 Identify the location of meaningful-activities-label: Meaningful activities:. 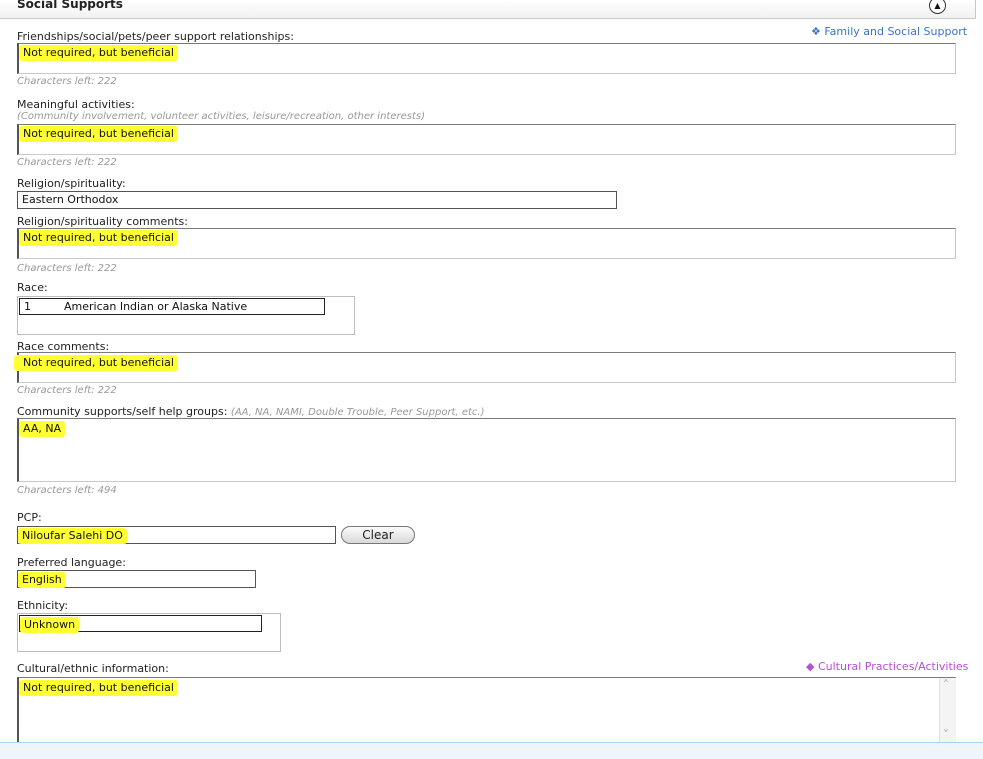
(76, 104).